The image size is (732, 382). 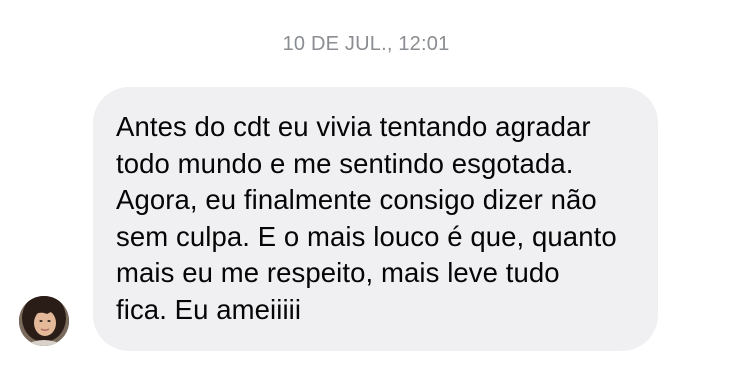 I want to click on message-timestamp: 10 DE JUL., 12:01, so click(x=366, y=44).